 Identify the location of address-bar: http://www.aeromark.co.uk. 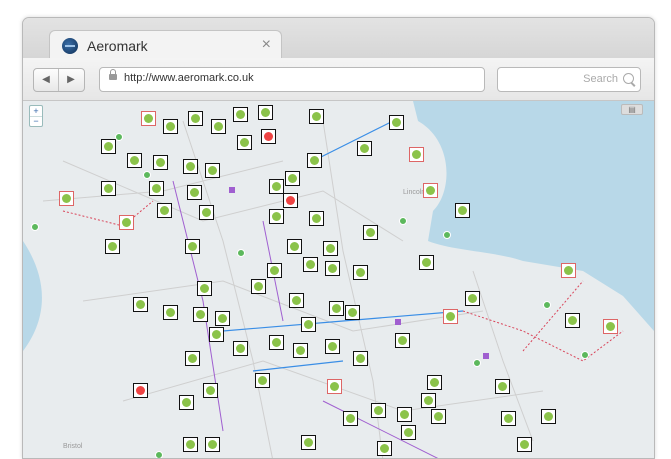
(292, 79).